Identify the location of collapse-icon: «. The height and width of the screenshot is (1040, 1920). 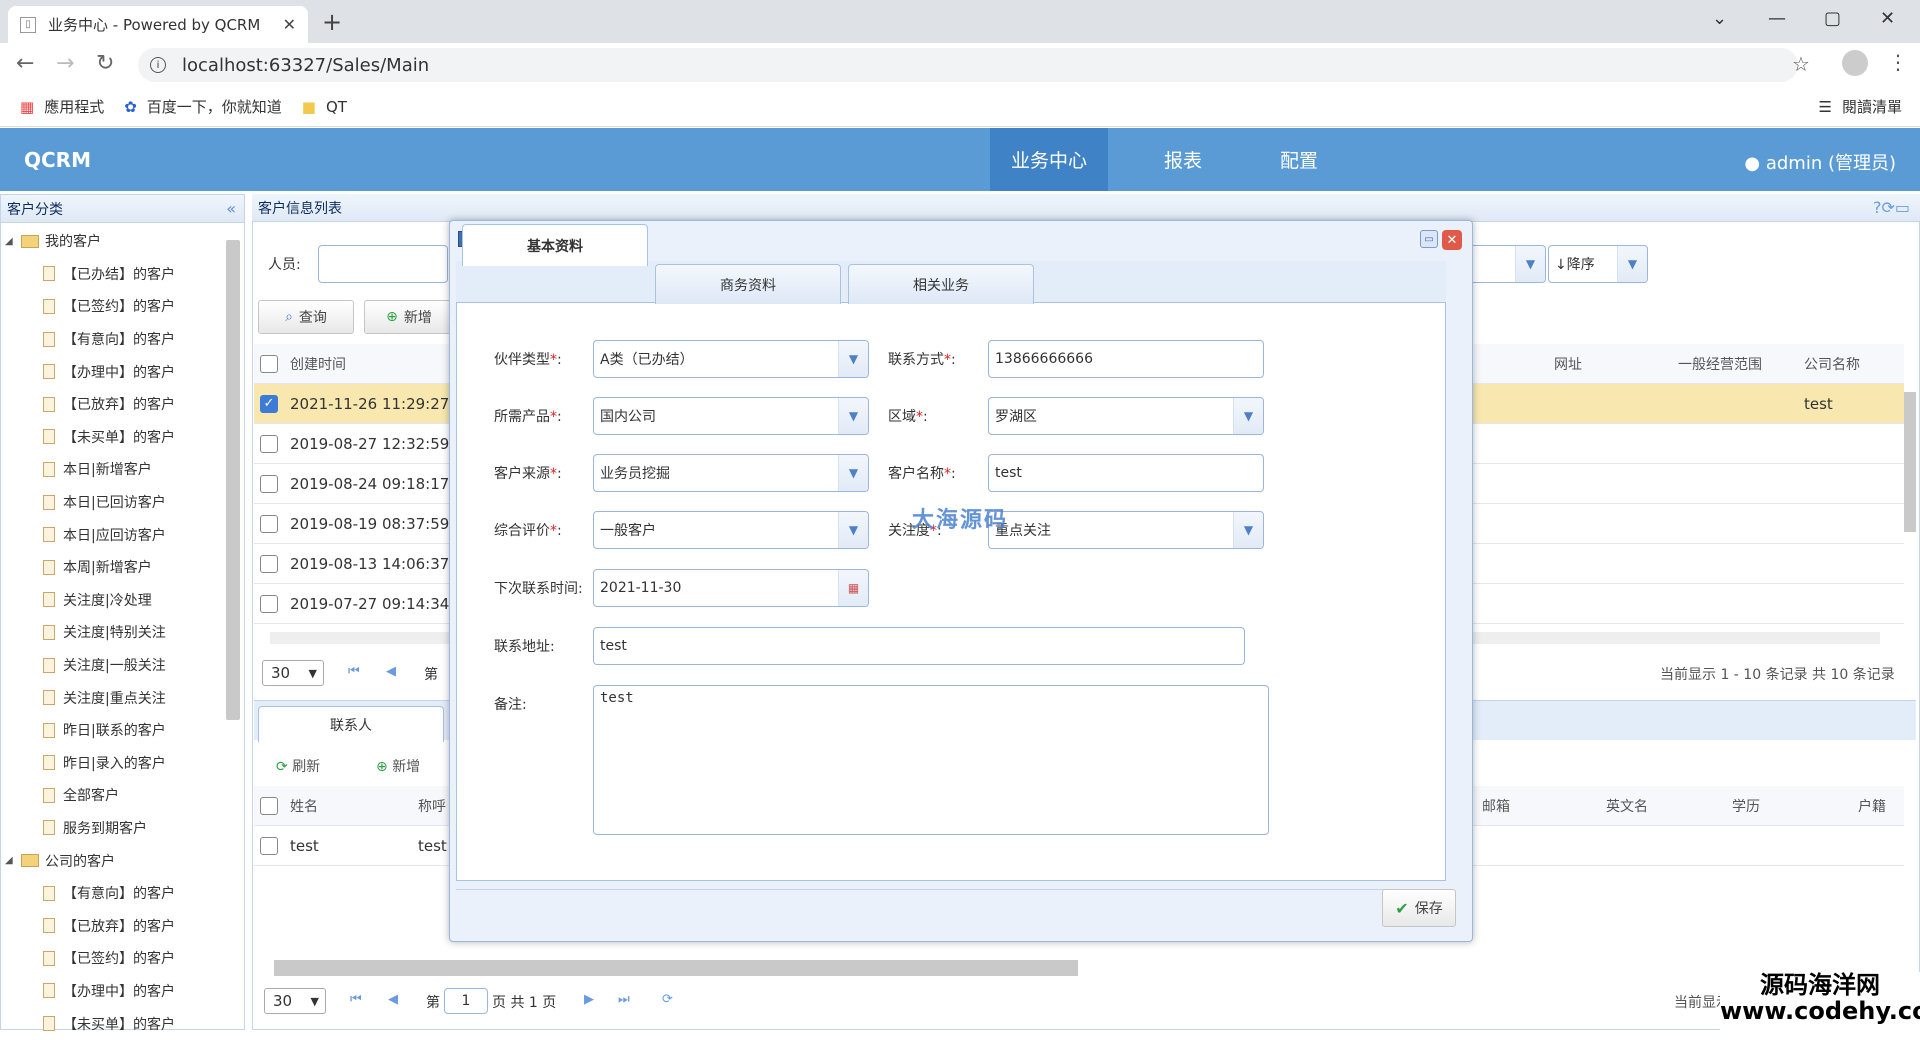
(231, 208).